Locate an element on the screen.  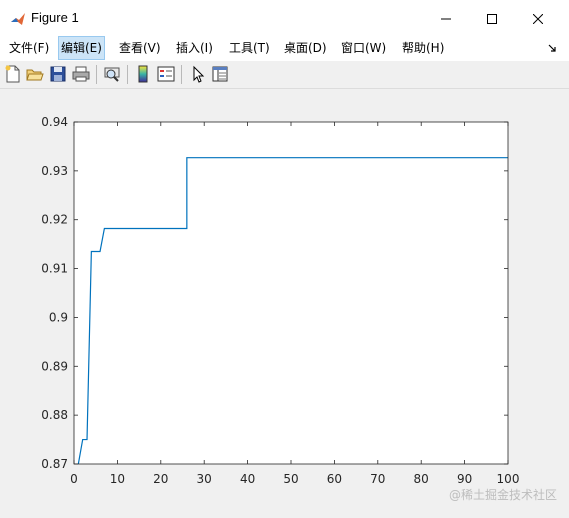
legend-icon is located at coordinates (166, 74).